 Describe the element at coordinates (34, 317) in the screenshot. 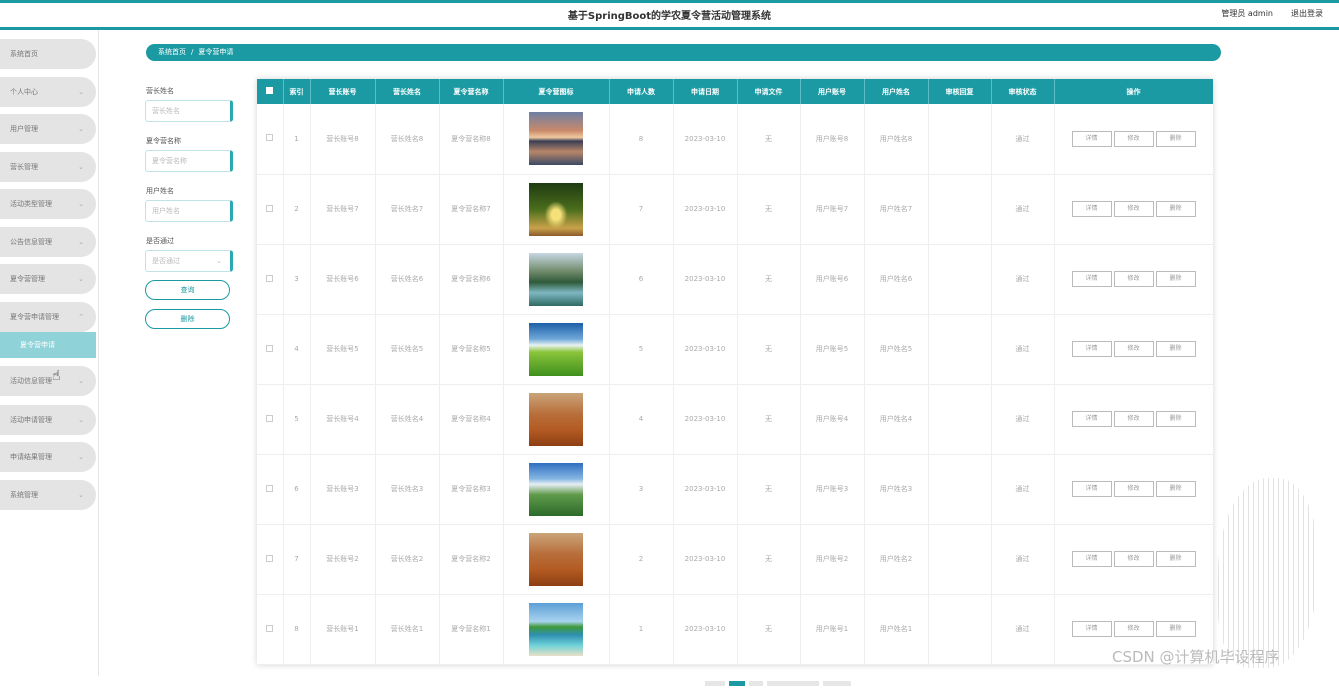

I see `menu-label: 夏令营申请管理` at that location.